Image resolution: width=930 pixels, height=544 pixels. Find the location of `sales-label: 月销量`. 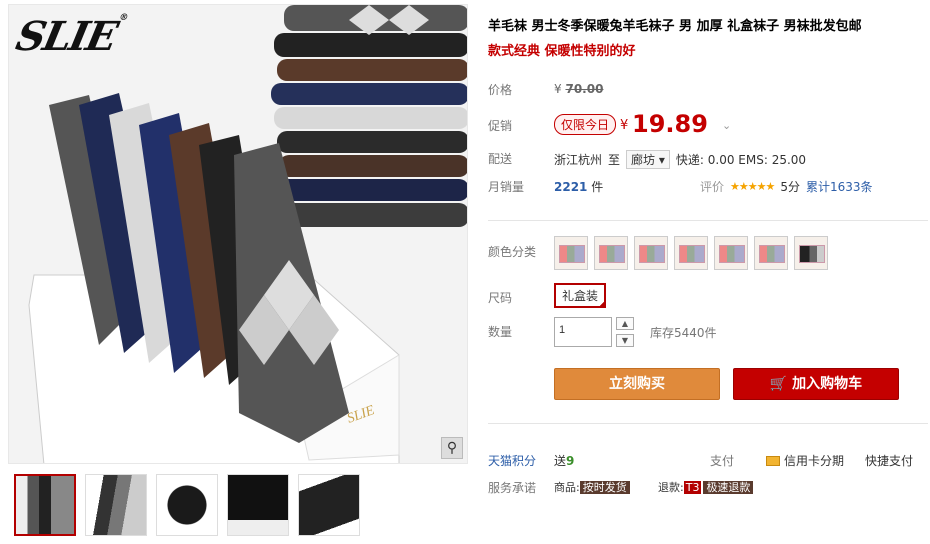

sales-label: 月销量 is located at coordinates (506, 187).